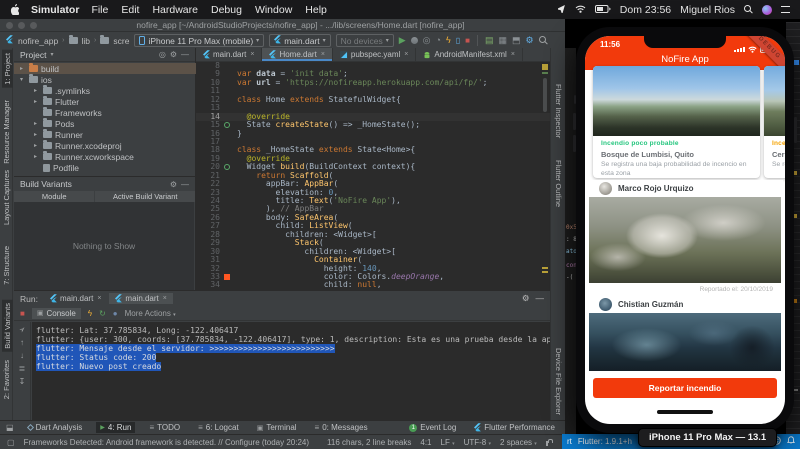  What do you see at coordinates (448, 40) in the screenshot?
I see `hot-reload-button: ϟ` at bounding box center [448, 40].